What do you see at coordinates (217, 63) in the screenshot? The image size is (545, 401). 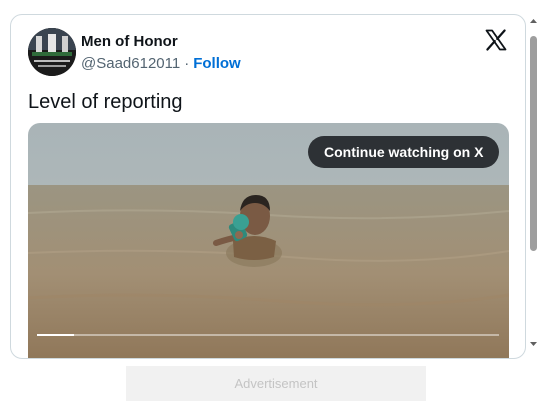 I see `follow-button: Follow` at bounding box center [217, 63].